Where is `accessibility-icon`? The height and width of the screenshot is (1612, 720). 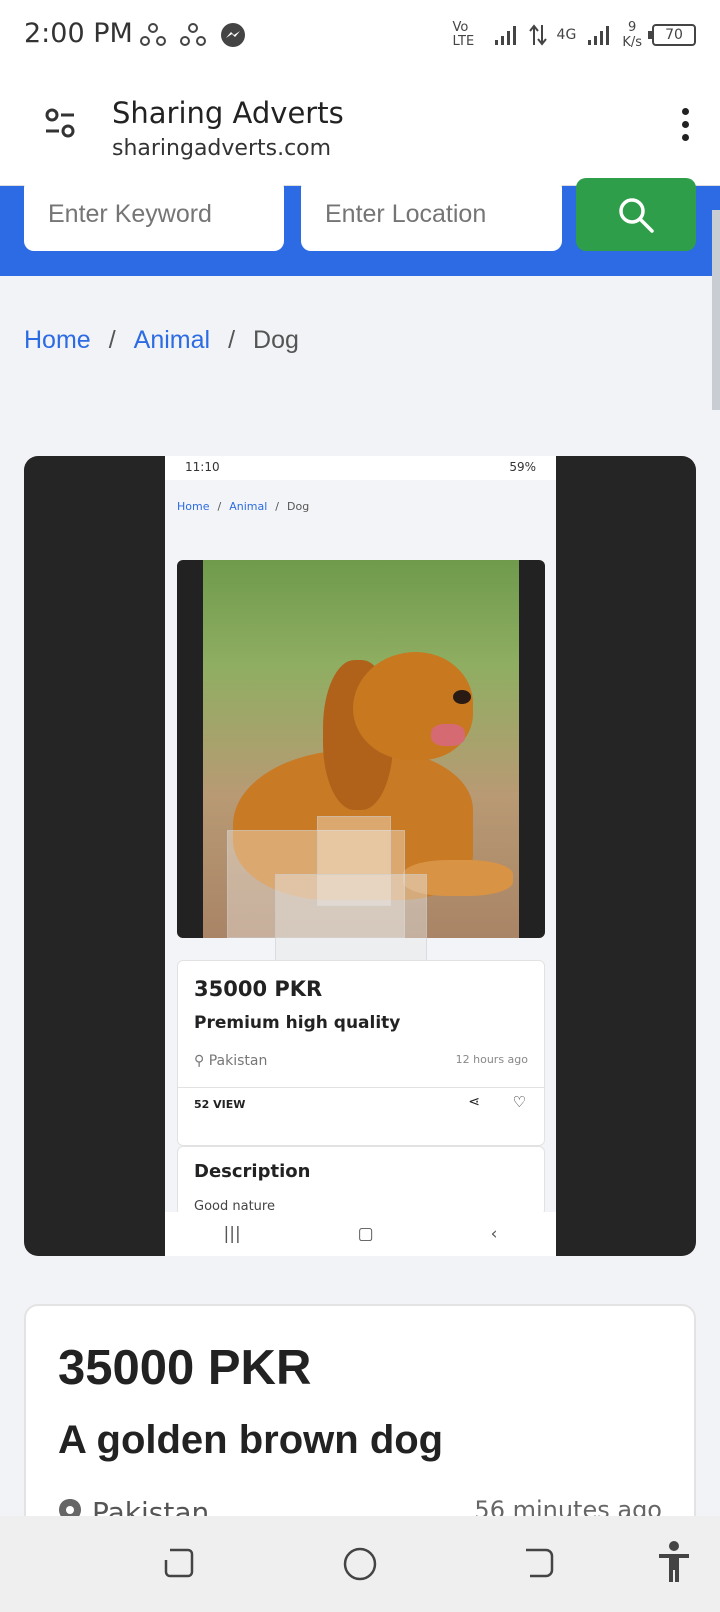
accessibility-icon is located at coordinates (674, 1562).